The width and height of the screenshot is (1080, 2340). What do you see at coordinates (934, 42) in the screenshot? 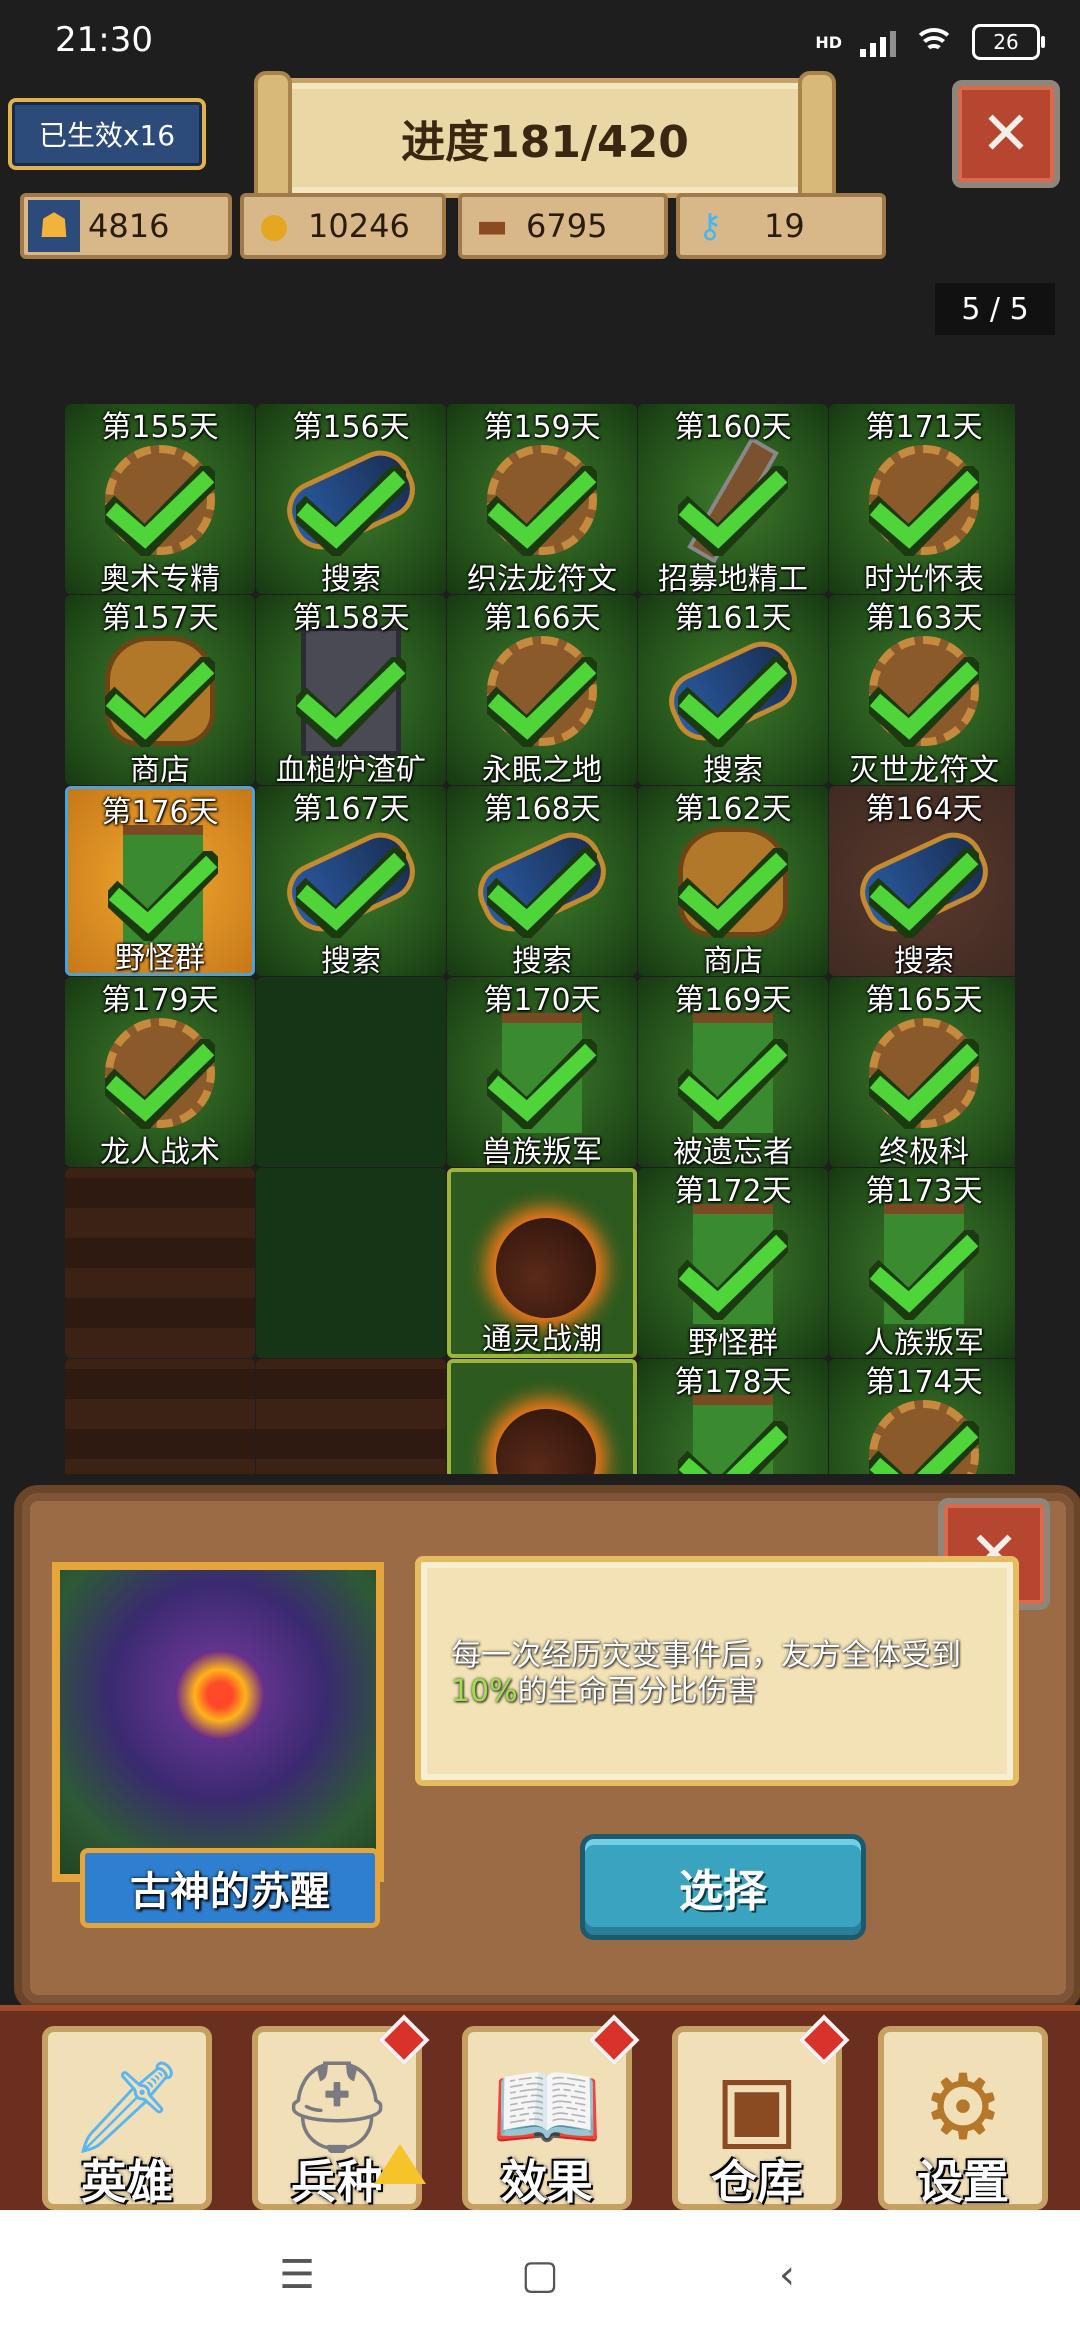
I see `wifi-icon` at bounding box center [934, 42].